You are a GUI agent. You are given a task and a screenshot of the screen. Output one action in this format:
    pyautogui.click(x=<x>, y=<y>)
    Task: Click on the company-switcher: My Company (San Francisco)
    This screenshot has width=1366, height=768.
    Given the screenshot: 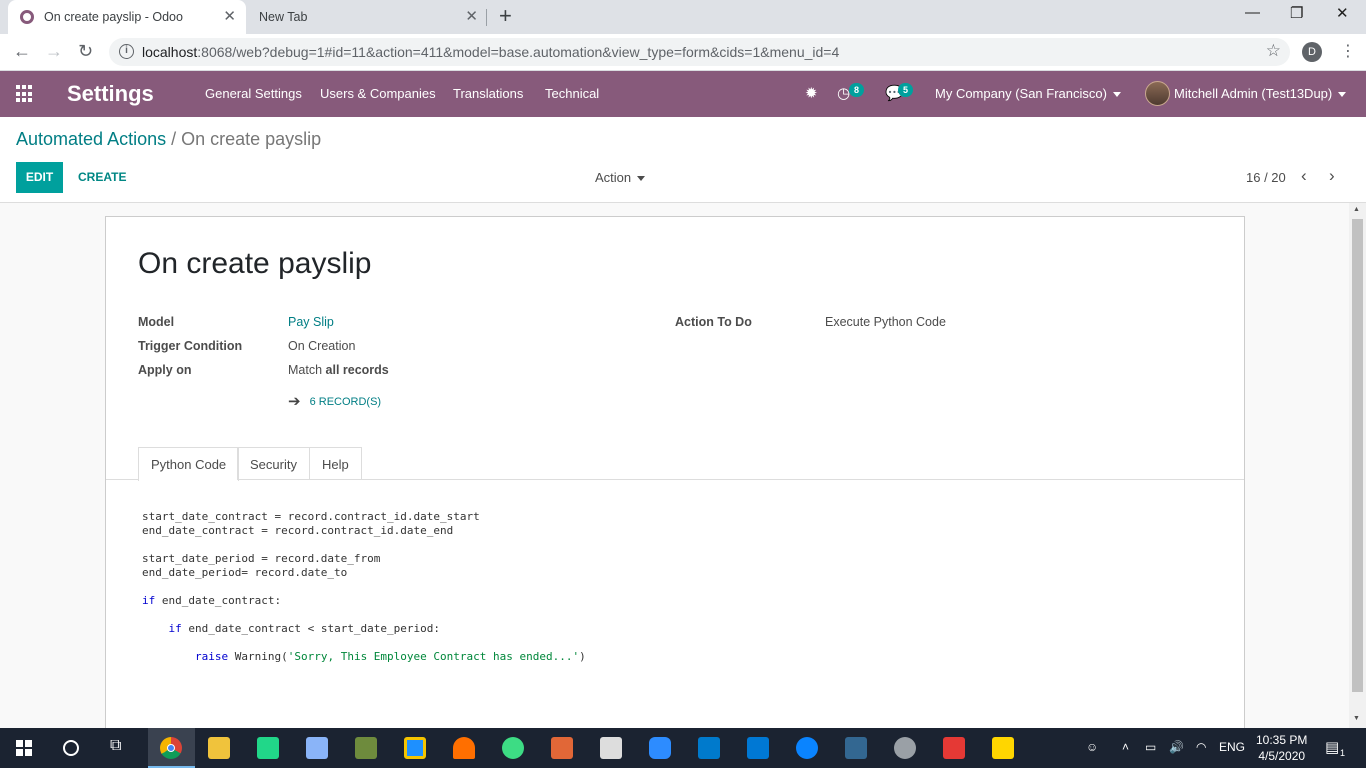 What is the action you would take?
    pyautogui.click(x=1028, y=93)
    